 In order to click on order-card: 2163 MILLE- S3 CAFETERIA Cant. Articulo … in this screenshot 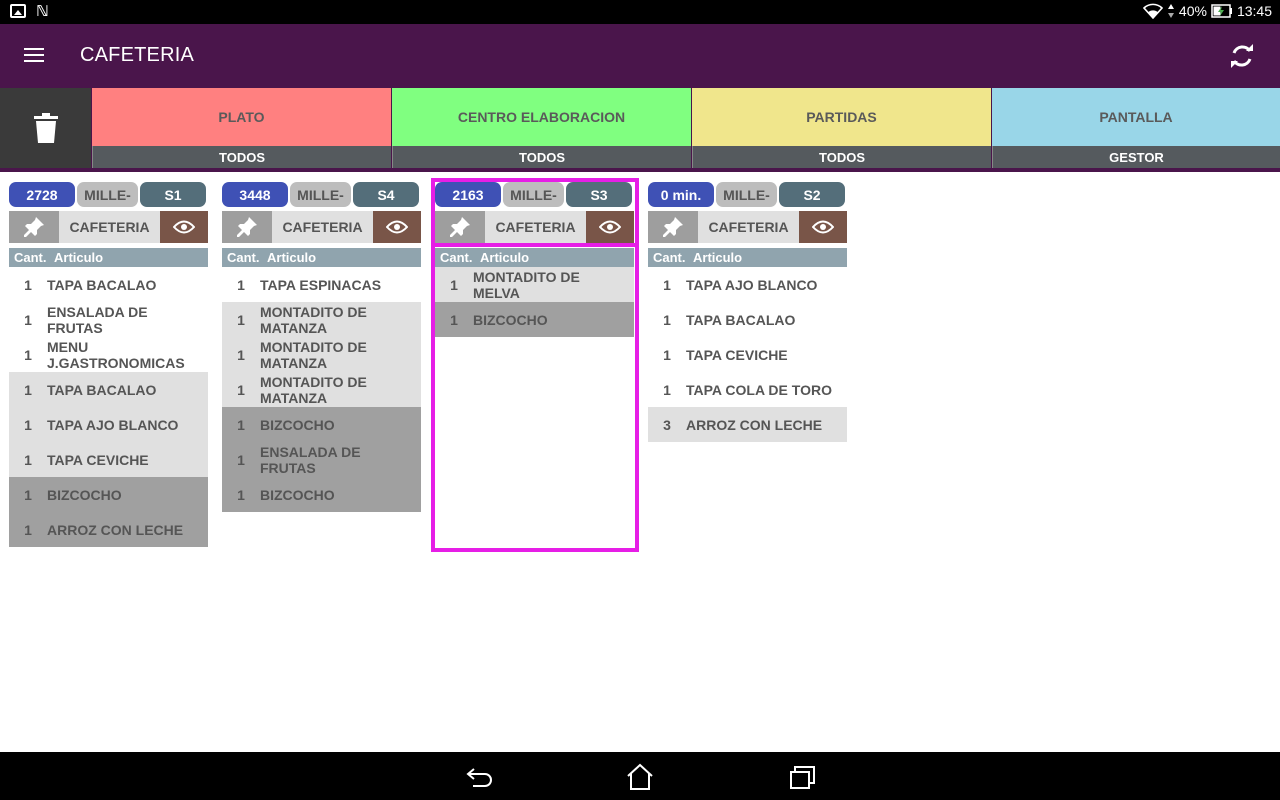, I will do `click(534, 259)`.